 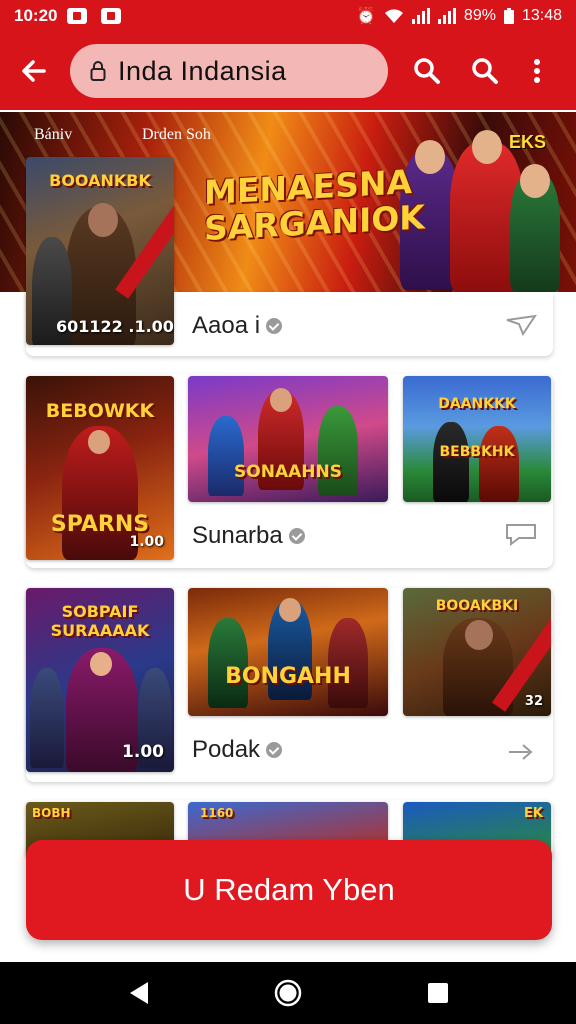 I want to click on thumb-title: 1160, so click(x=217, y=813).